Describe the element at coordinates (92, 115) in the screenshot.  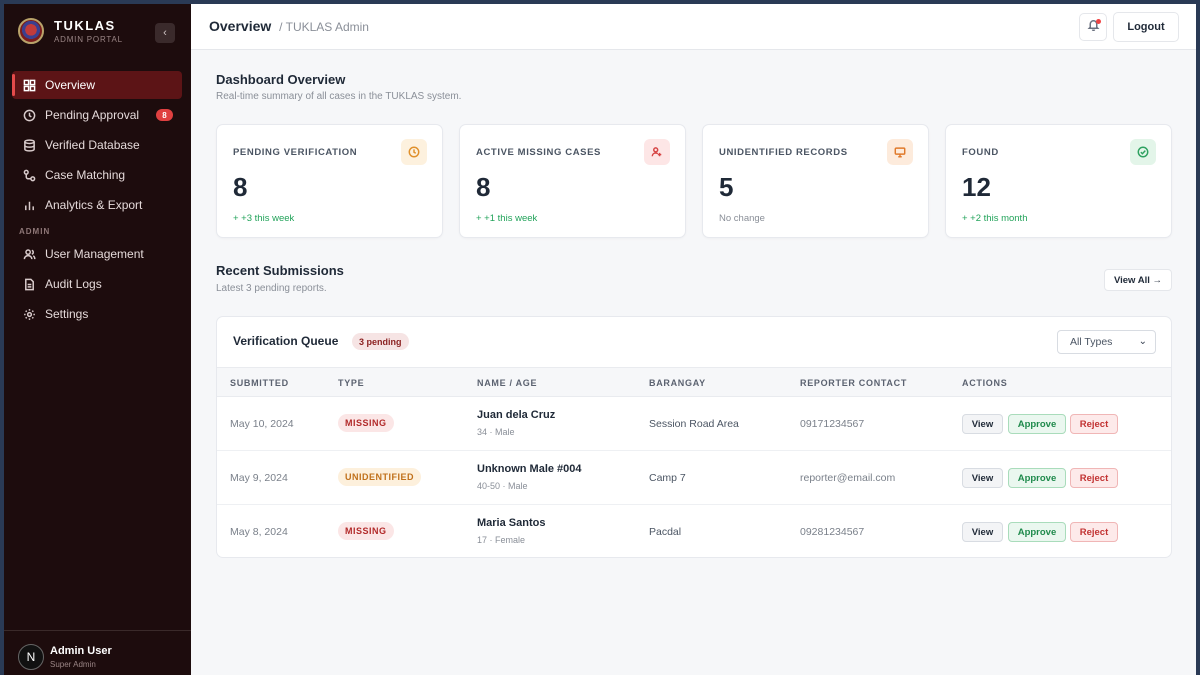
I see `sidebar-item-label: Pending Approval` at that location.